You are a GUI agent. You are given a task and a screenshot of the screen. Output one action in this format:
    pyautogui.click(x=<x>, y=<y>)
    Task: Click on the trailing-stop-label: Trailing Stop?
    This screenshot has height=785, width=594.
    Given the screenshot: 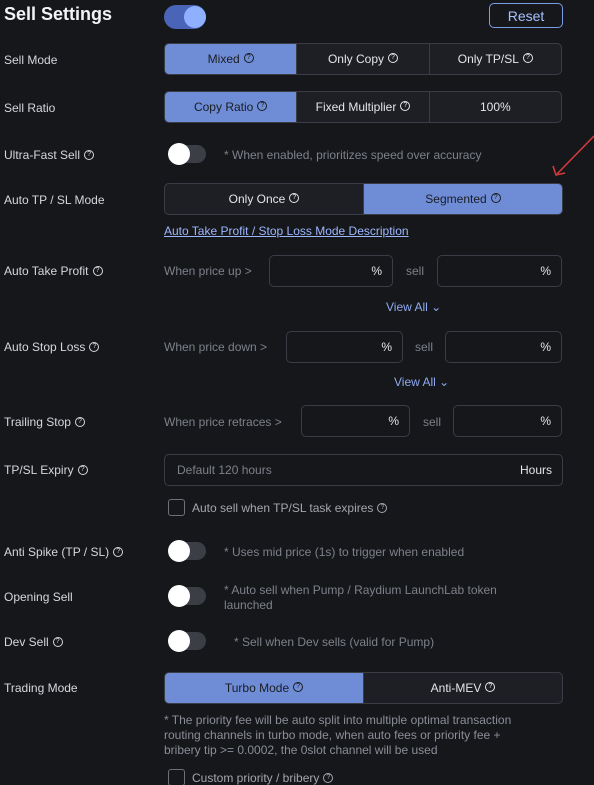 What is the action you would take?
    pyautogui.click(x=44, y=422)
    